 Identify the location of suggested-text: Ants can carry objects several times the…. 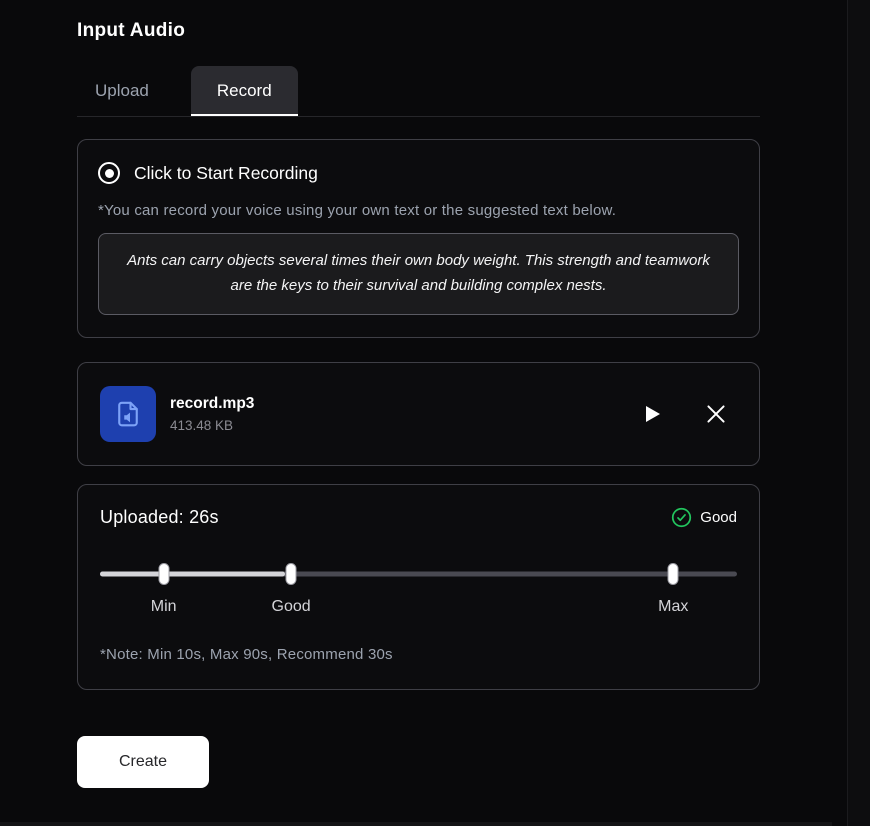
(418, 273).